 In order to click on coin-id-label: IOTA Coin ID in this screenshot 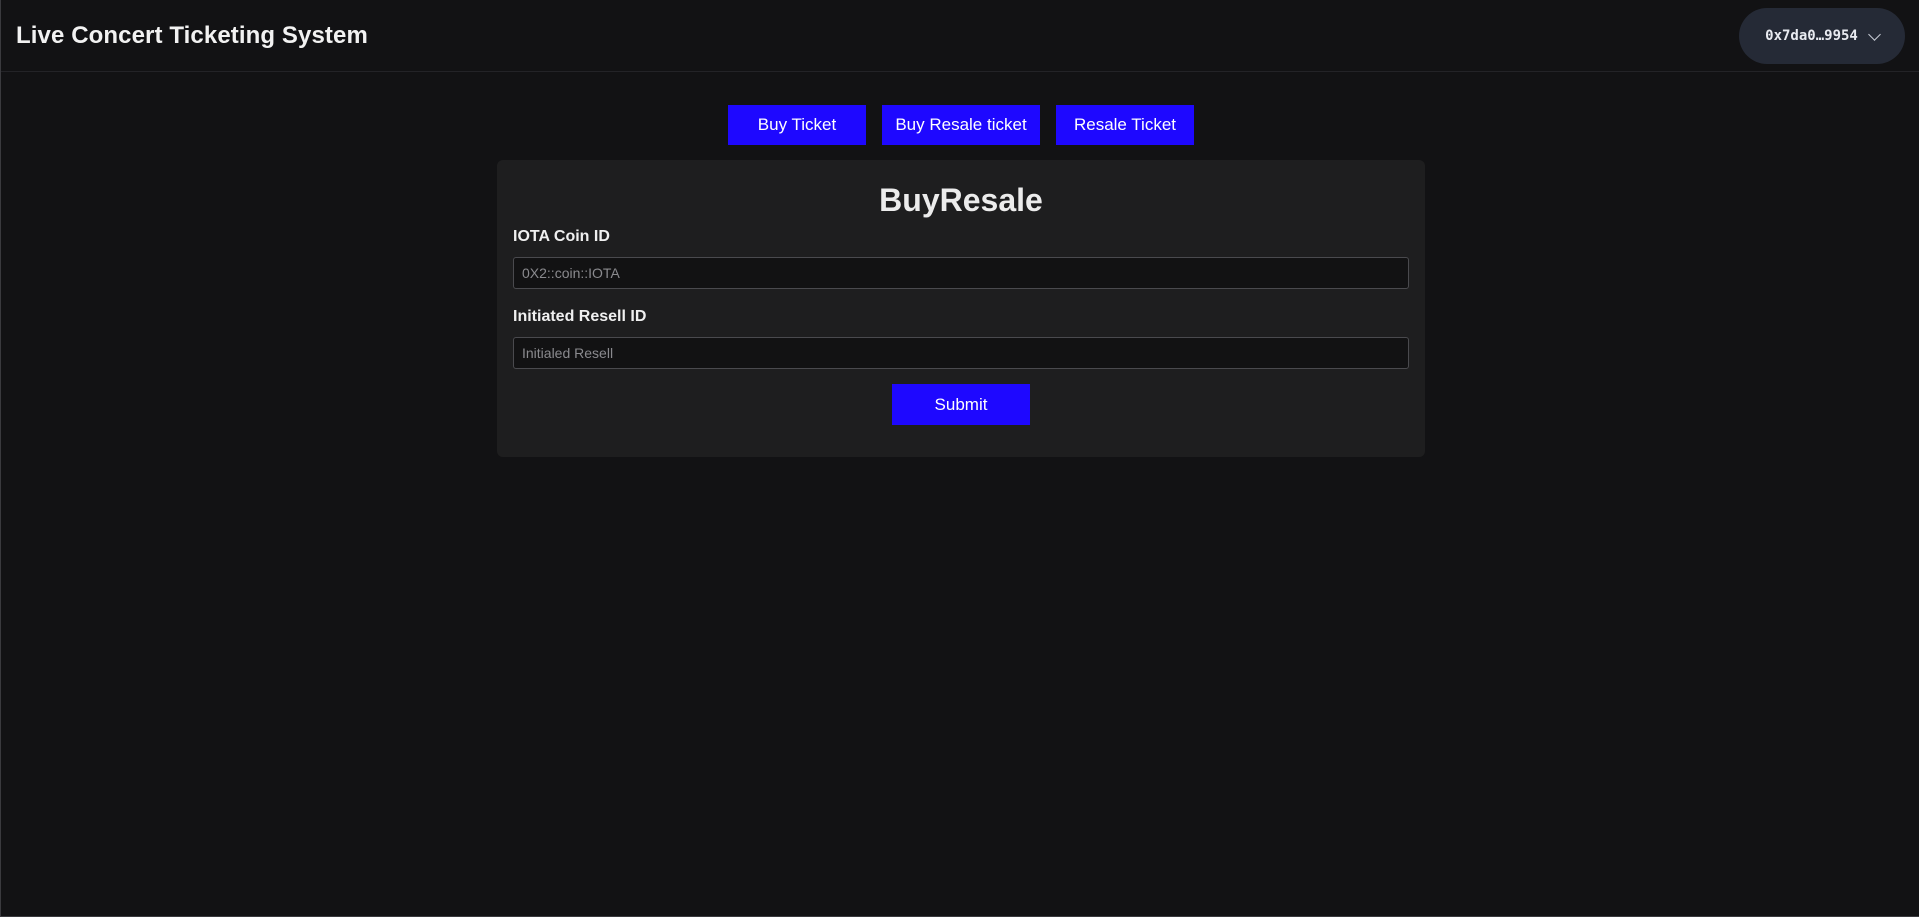, I will do `click(561, 236)`.